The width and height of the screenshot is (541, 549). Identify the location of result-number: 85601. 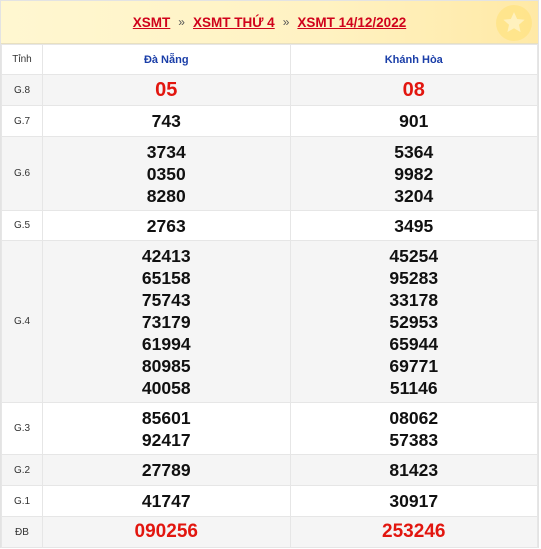
(166, 417).